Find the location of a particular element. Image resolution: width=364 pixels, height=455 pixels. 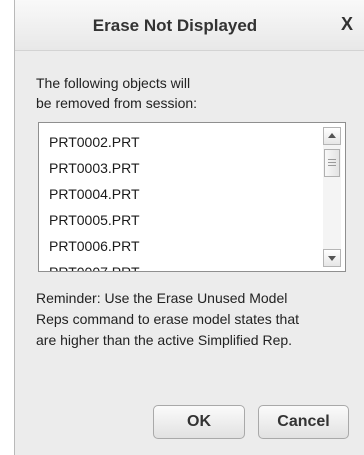

list-item: PRT0004.PRT is located at coordinates (94, 194).